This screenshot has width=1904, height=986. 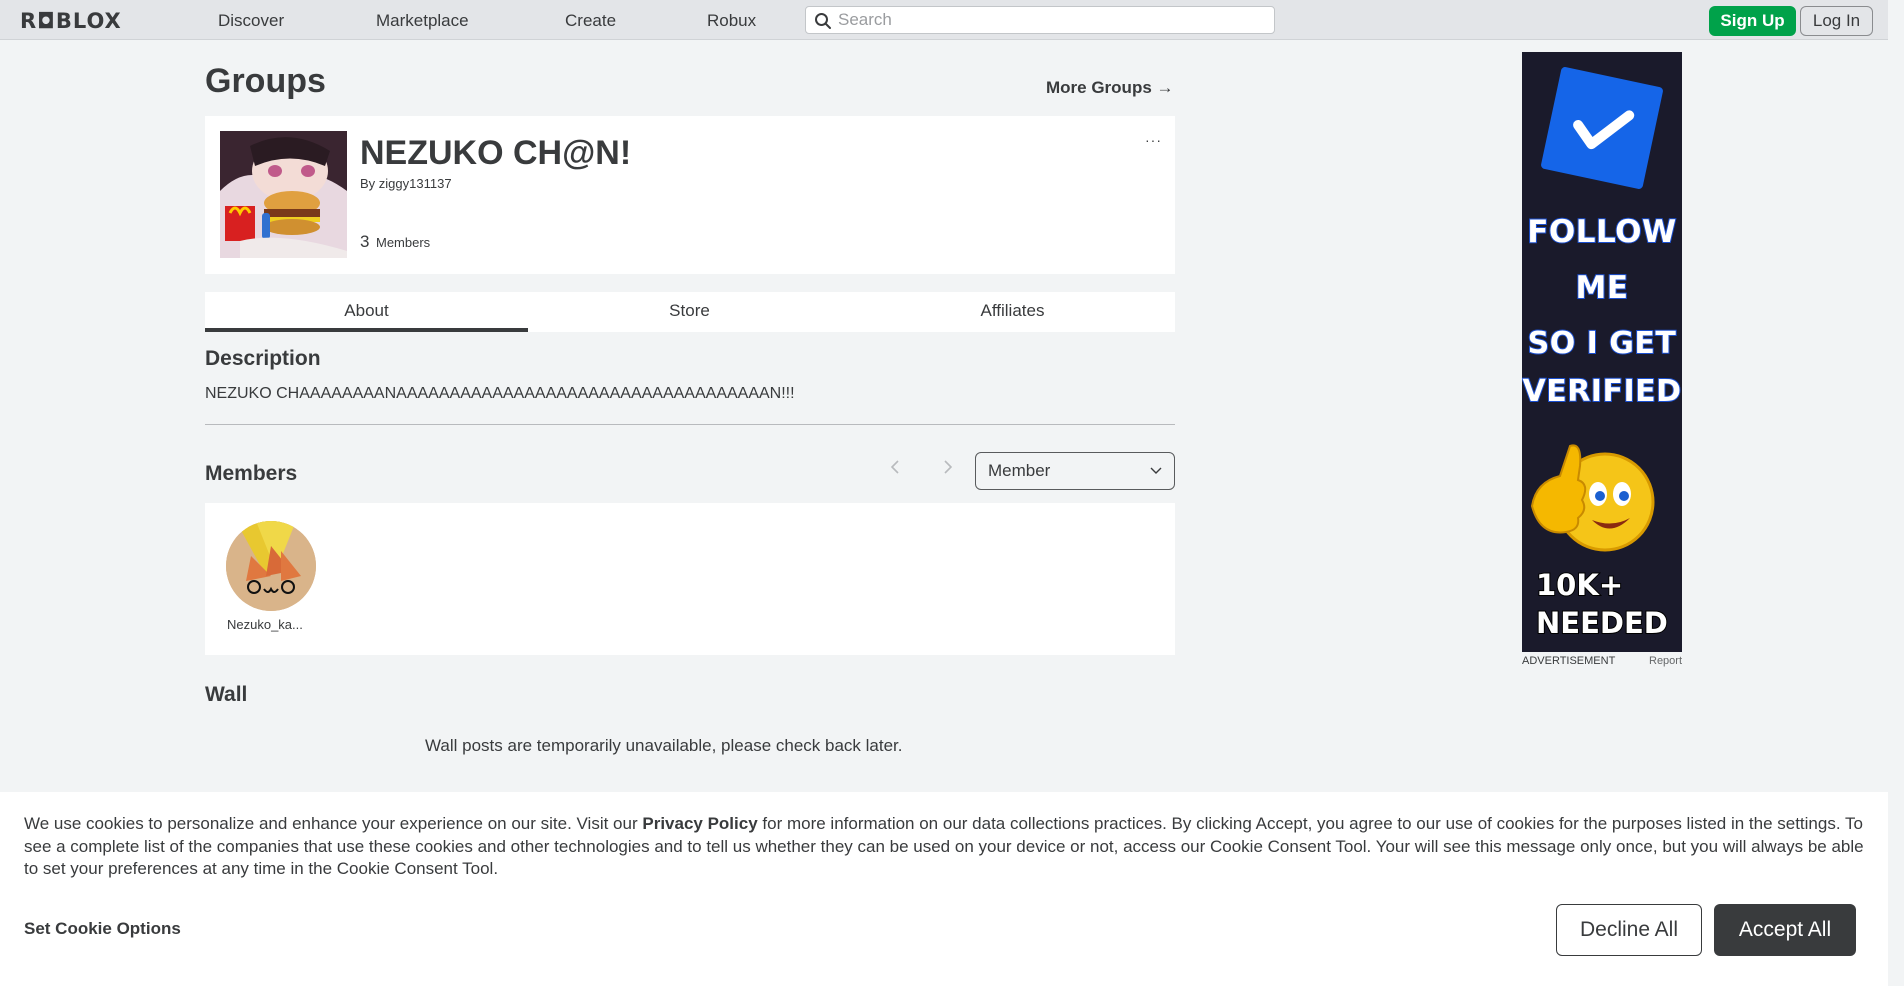 I want to click on group-owner-line: By ziggy131137, so click(x=406, y=183).